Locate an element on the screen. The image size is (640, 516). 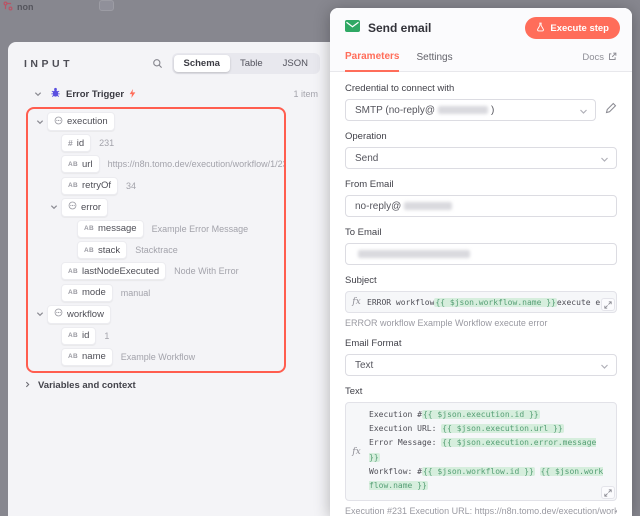
input-panel-title: INPUT is located at coordinates (48, 63).